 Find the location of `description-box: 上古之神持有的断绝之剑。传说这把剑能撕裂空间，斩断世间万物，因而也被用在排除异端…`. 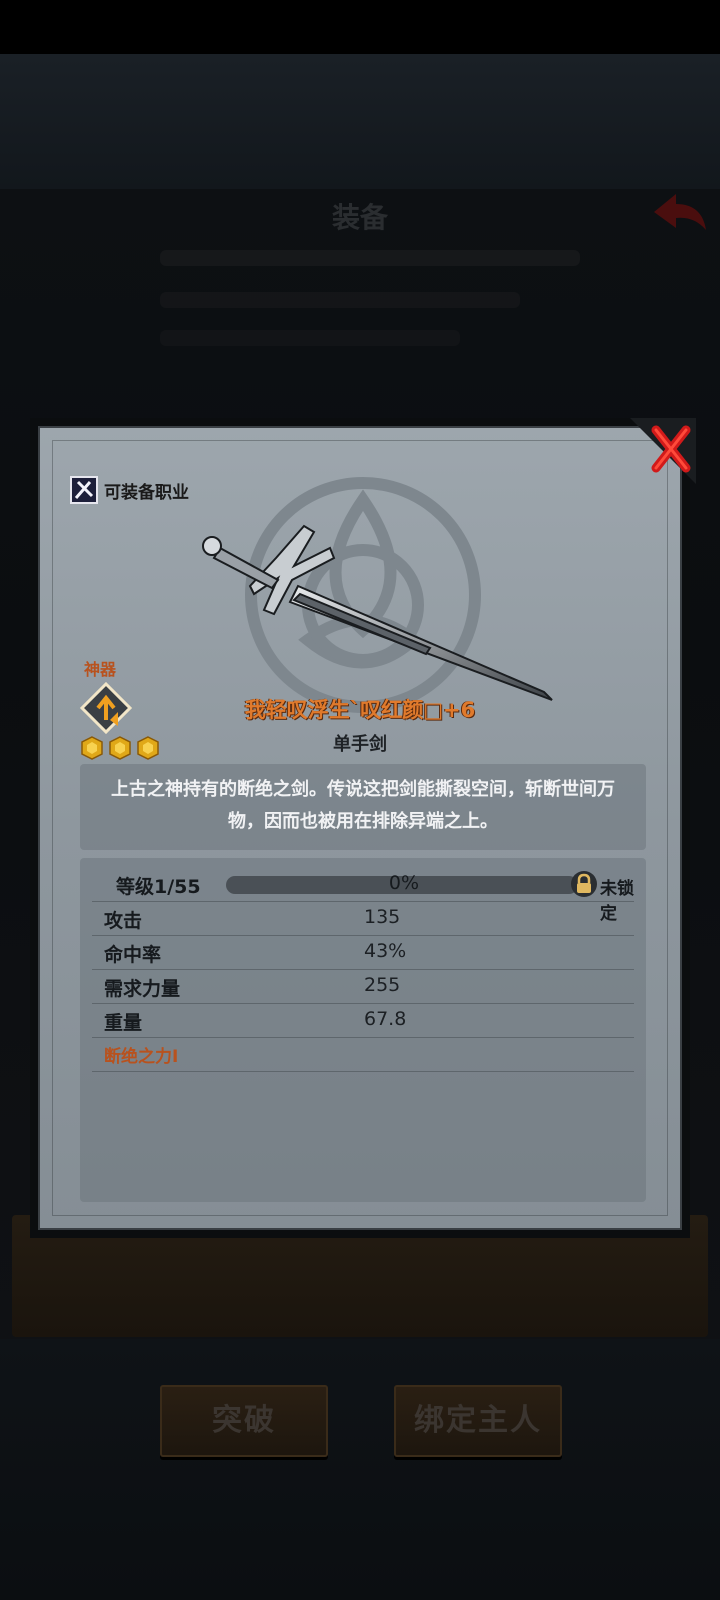

description-box: 上古之神持有的断绝之剑。传说这把剑能撕裂空间，斩断世间万物，因而也被用在排除异端… is located at coordinates (363, 807).